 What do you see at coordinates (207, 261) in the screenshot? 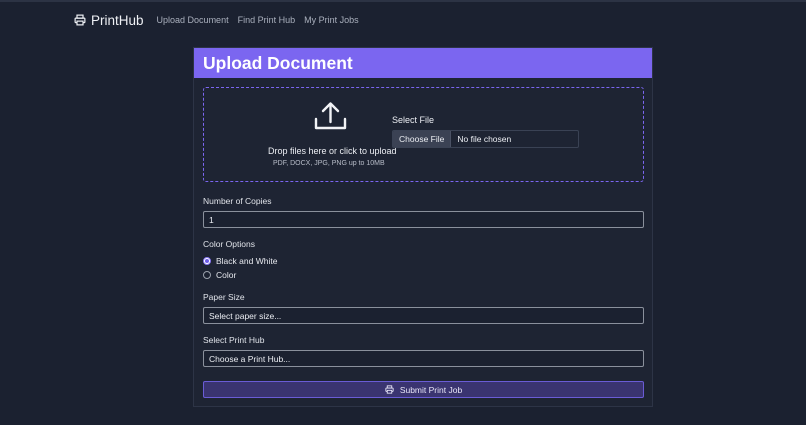
I see `radio-button-checked` at bounding box center [207, 261].